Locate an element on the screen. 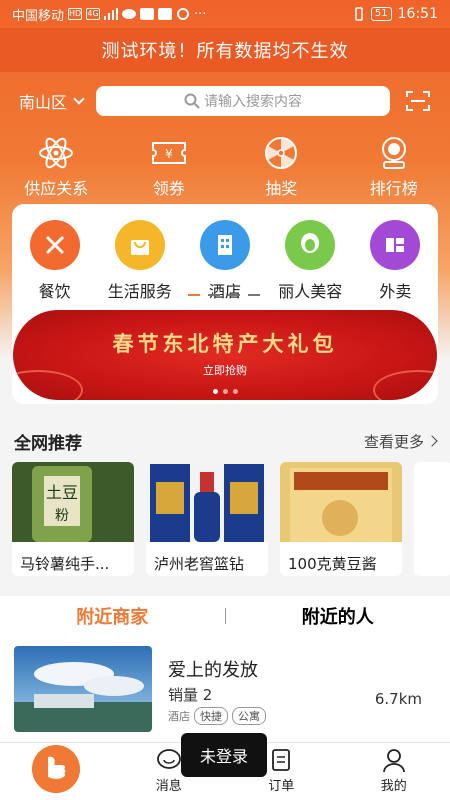 The image size is (450, 800). browser-notification-icon is located at coordinates (147, 14).